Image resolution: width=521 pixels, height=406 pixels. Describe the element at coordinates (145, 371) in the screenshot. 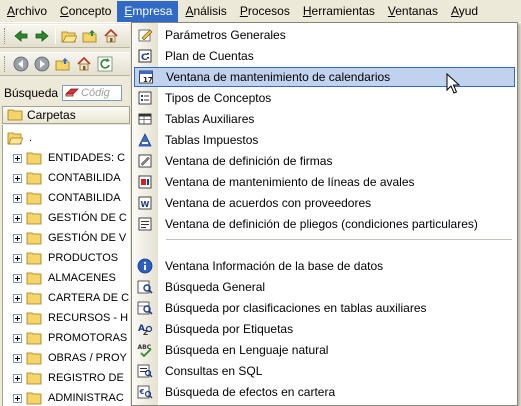

I see `sql-icon` at that location.